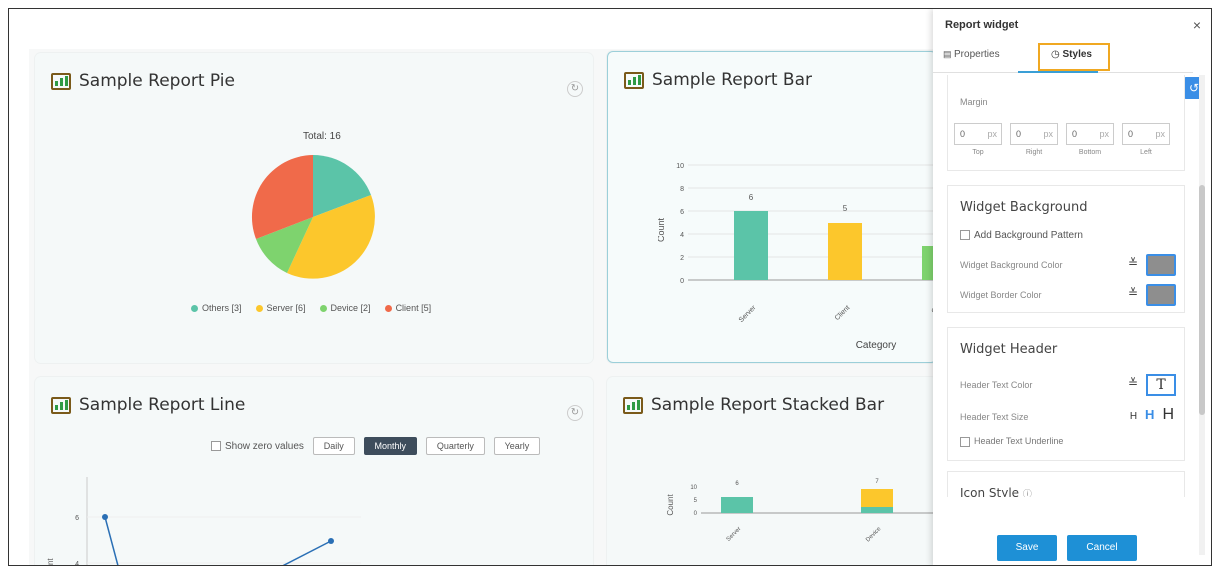  What do you see at coordinates (1001, 295) in the screenshot?
I see `field-label: Widget Border Color` at bounding box center [1001, 295].